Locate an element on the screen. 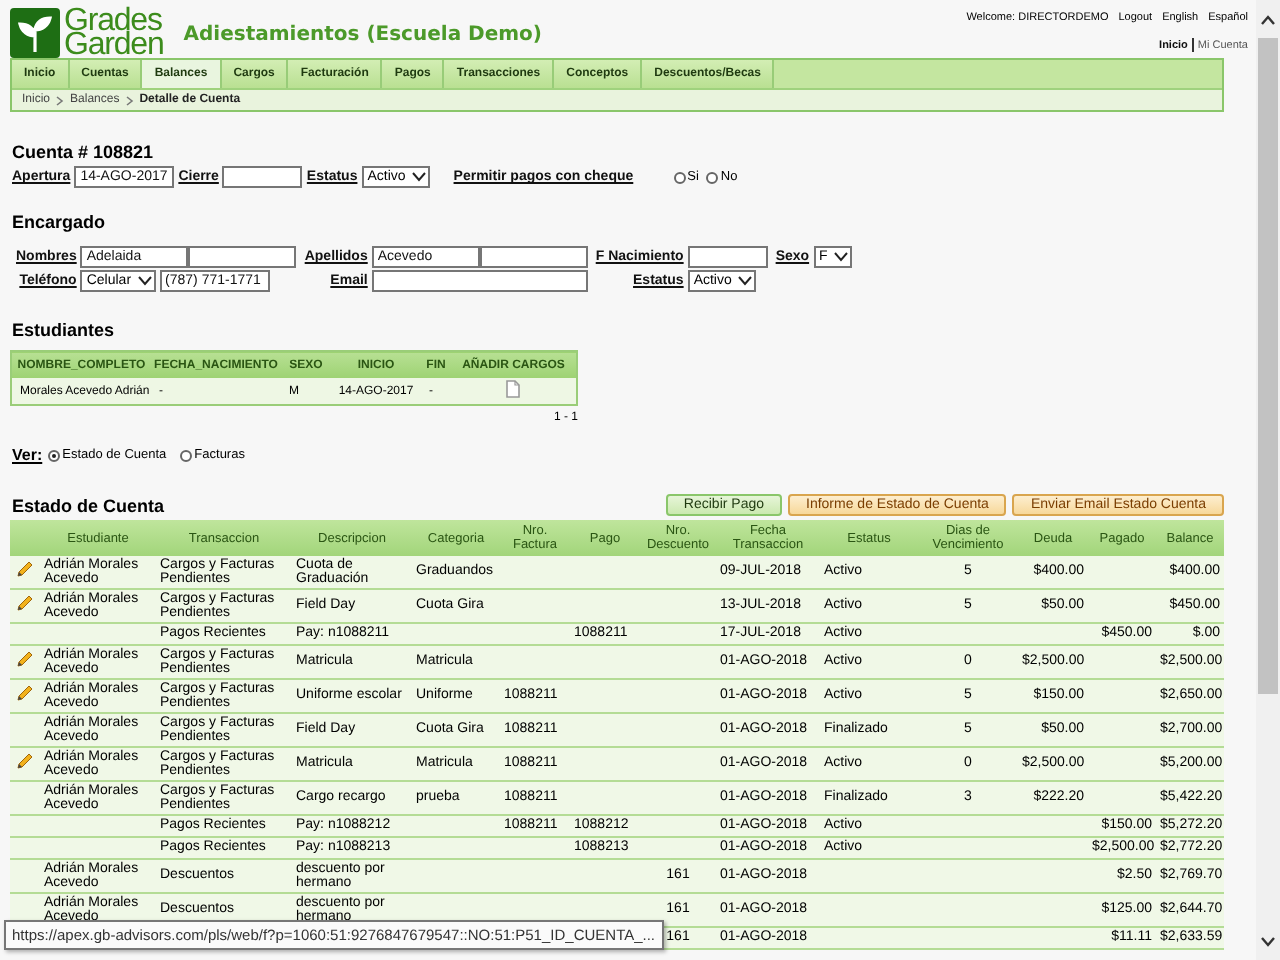 Image resolution: width=1280 pixels, height=960 pixels. section-title: Cuenta # 108821 is located at coordinates (84, 152).